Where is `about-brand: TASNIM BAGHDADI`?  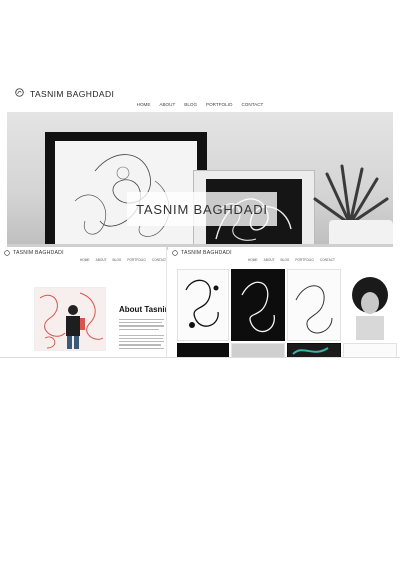
about-brand: TASNIM BAGHDADI is located at coordinates (38, 253).